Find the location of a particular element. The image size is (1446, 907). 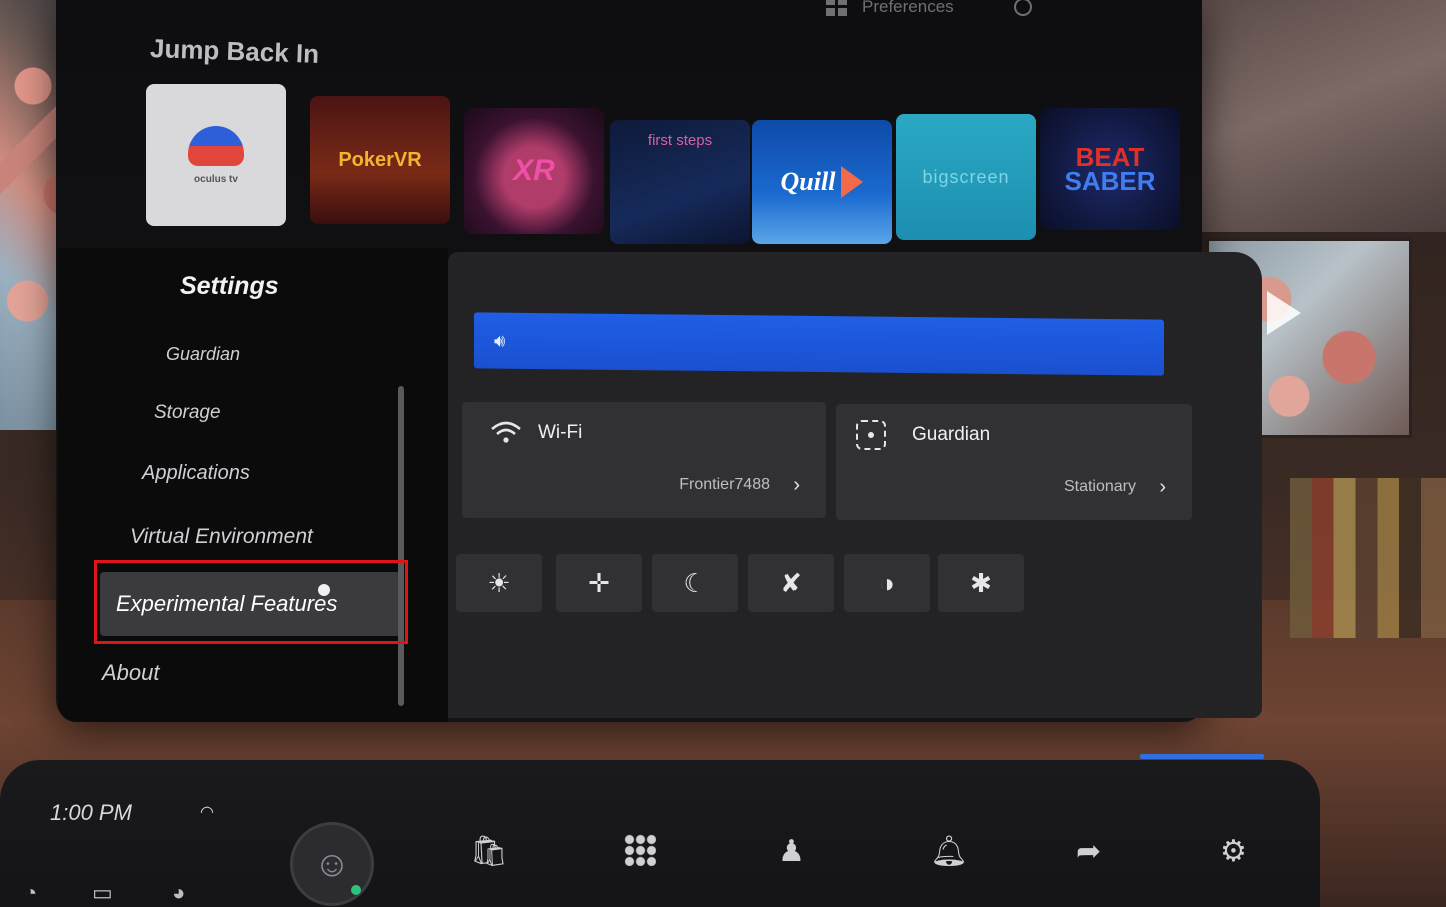

avatar: ☺ is located at coordinates (332, 864).